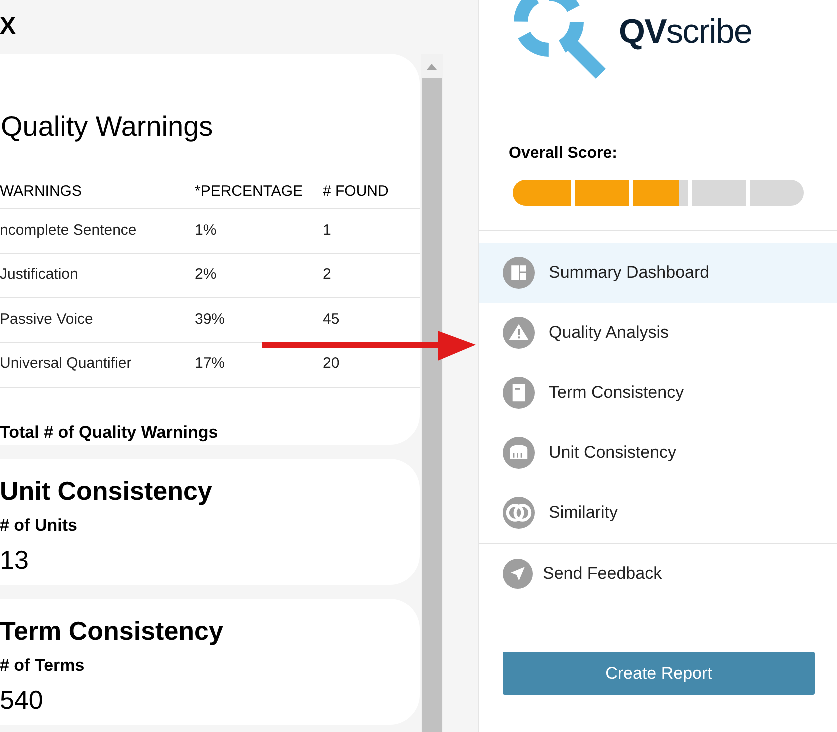 The image size is (837, 732). Describe the element at coordinates (107, 491) in the screenshot. I see `card-title: Unit Consistency` at that location.